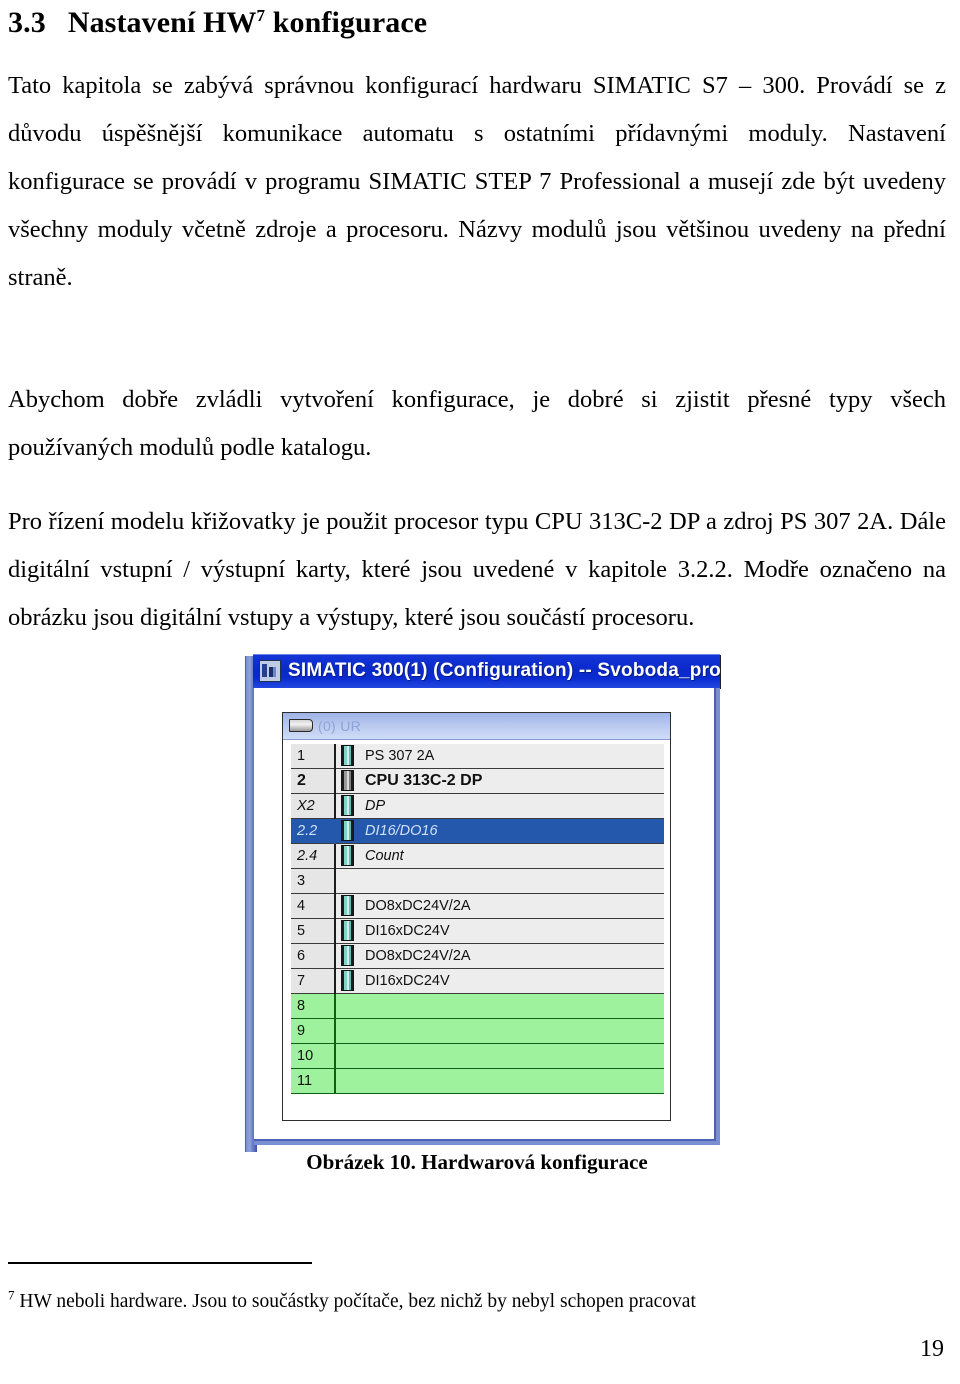  I want to click on slot-number: 7, so click(313, 981).